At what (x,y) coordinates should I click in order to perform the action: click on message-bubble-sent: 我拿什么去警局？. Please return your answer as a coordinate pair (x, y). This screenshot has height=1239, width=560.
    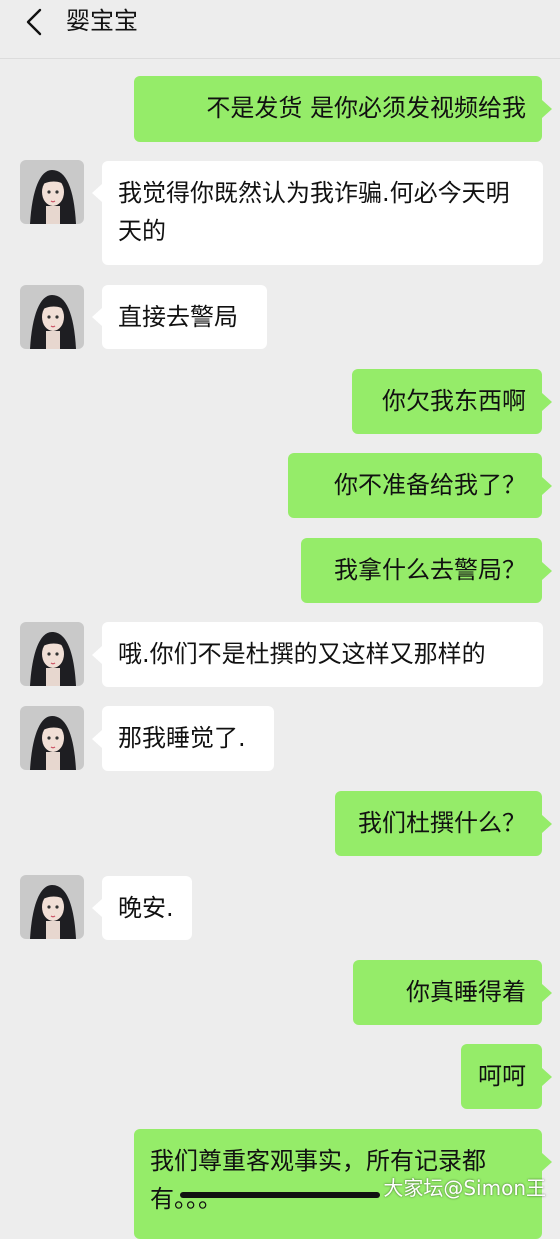
    Looking at the image, I should click on (421, 570).